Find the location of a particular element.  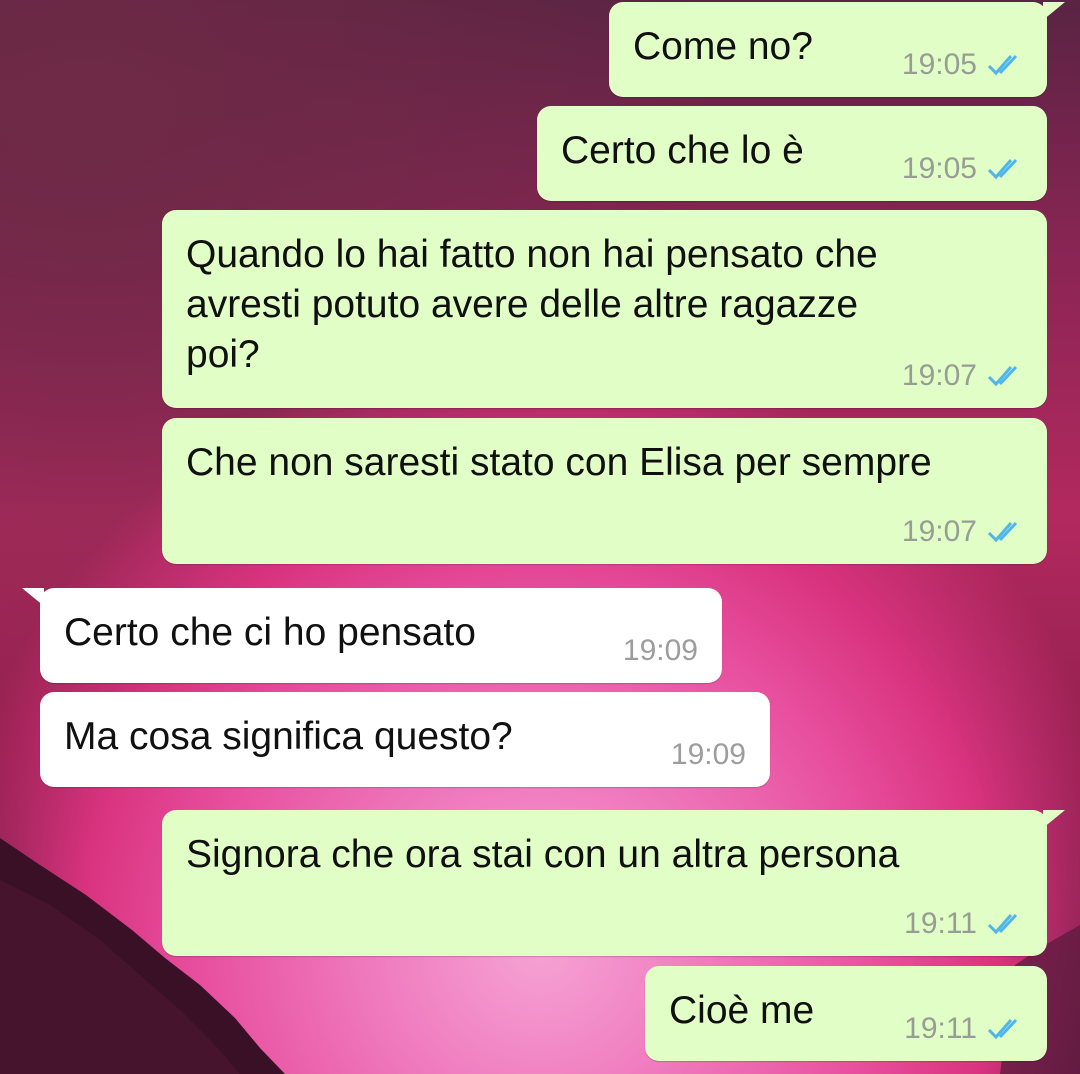

message-text: Cioè me is located at coordinates (742, 1010).